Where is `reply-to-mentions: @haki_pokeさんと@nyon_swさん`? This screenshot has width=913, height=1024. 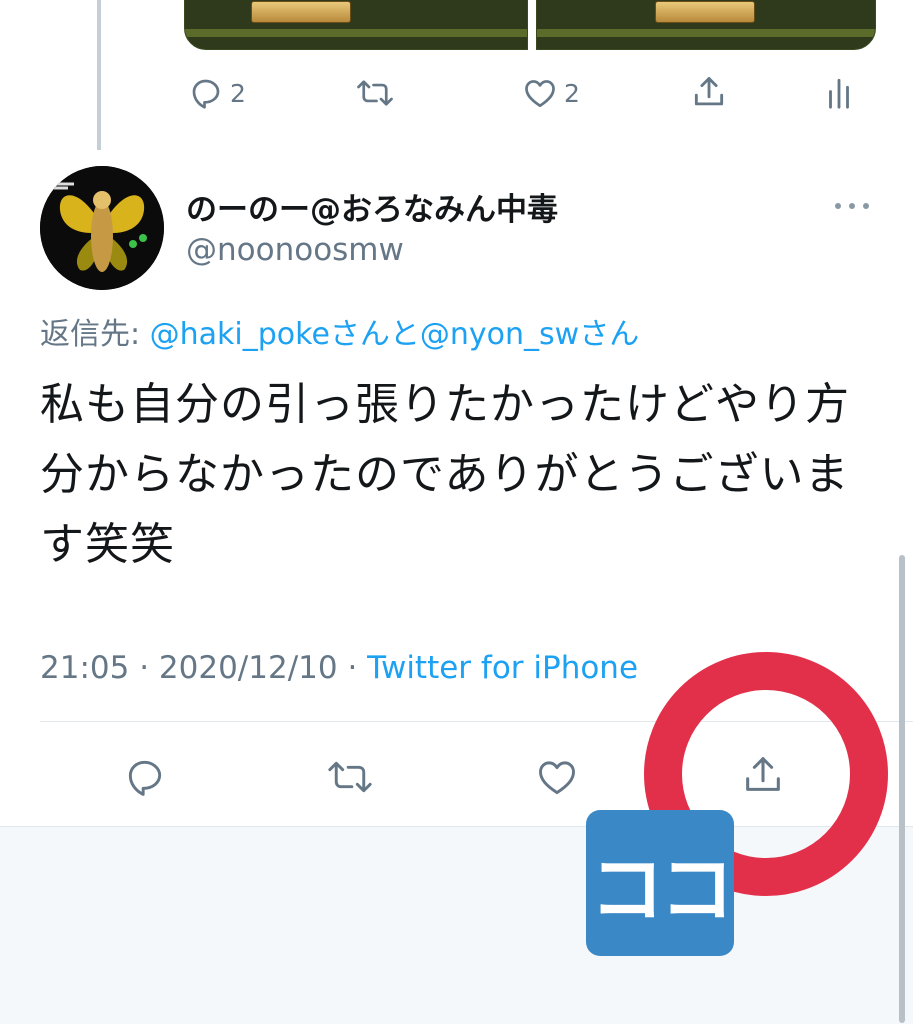 reply-to-mentions: @haki_pokeさんと@nyon_swさん is located at coordinates (395, 334).